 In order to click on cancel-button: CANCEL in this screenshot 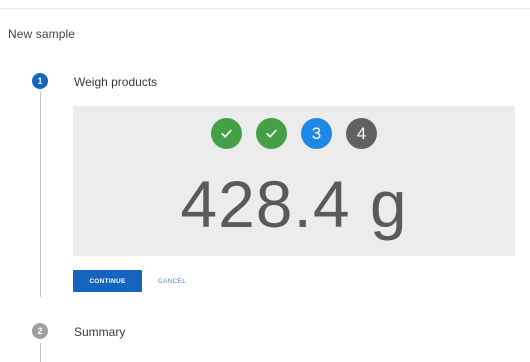, I will do `click(172, 281)`.